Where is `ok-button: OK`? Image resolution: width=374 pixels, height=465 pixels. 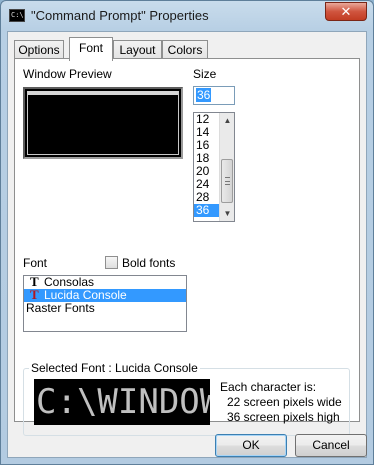
ok-button: OK is located at coordinates (251, 445).